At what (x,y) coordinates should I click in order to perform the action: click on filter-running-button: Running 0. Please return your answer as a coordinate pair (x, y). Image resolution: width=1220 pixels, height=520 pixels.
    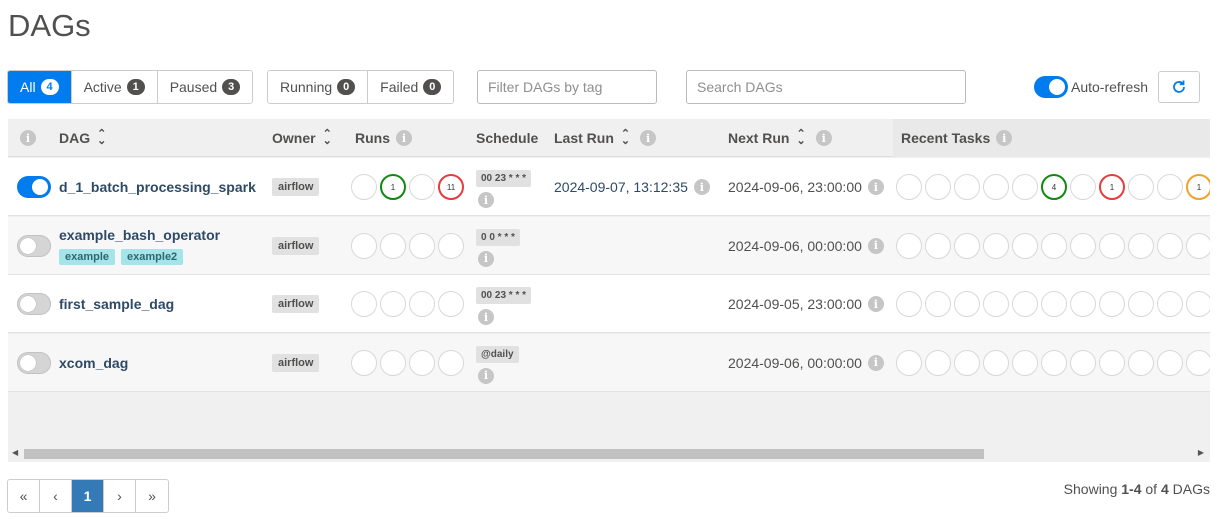
    Looking at the image, I should click on (318, 87).